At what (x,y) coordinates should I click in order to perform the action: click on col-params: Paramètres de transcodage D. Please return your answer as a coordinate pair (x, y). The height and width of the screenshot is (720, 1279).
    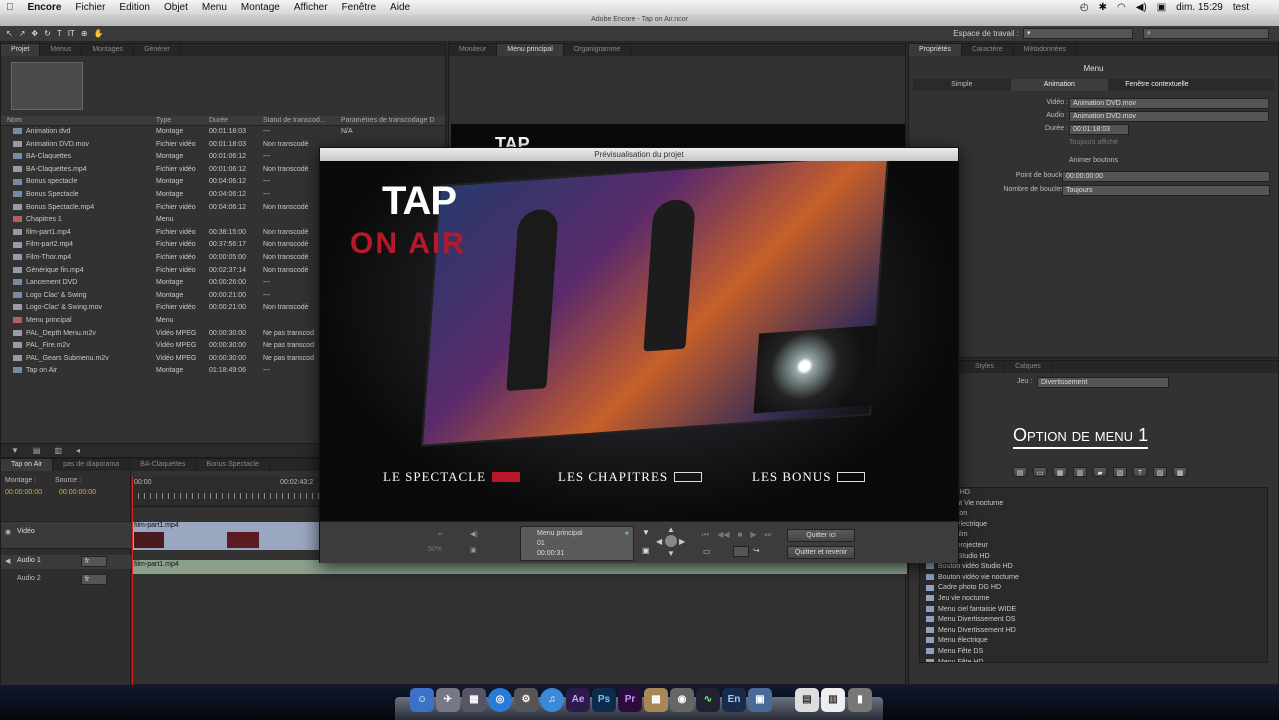
    Looking at the image, I should click on (387, 120).